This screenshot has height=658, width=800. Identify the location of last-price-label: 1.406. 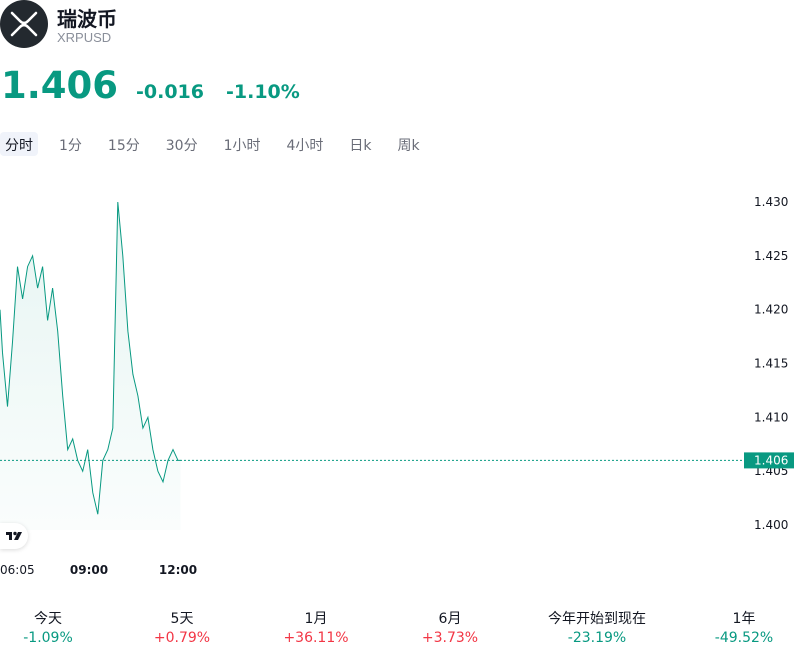
(769, 460).